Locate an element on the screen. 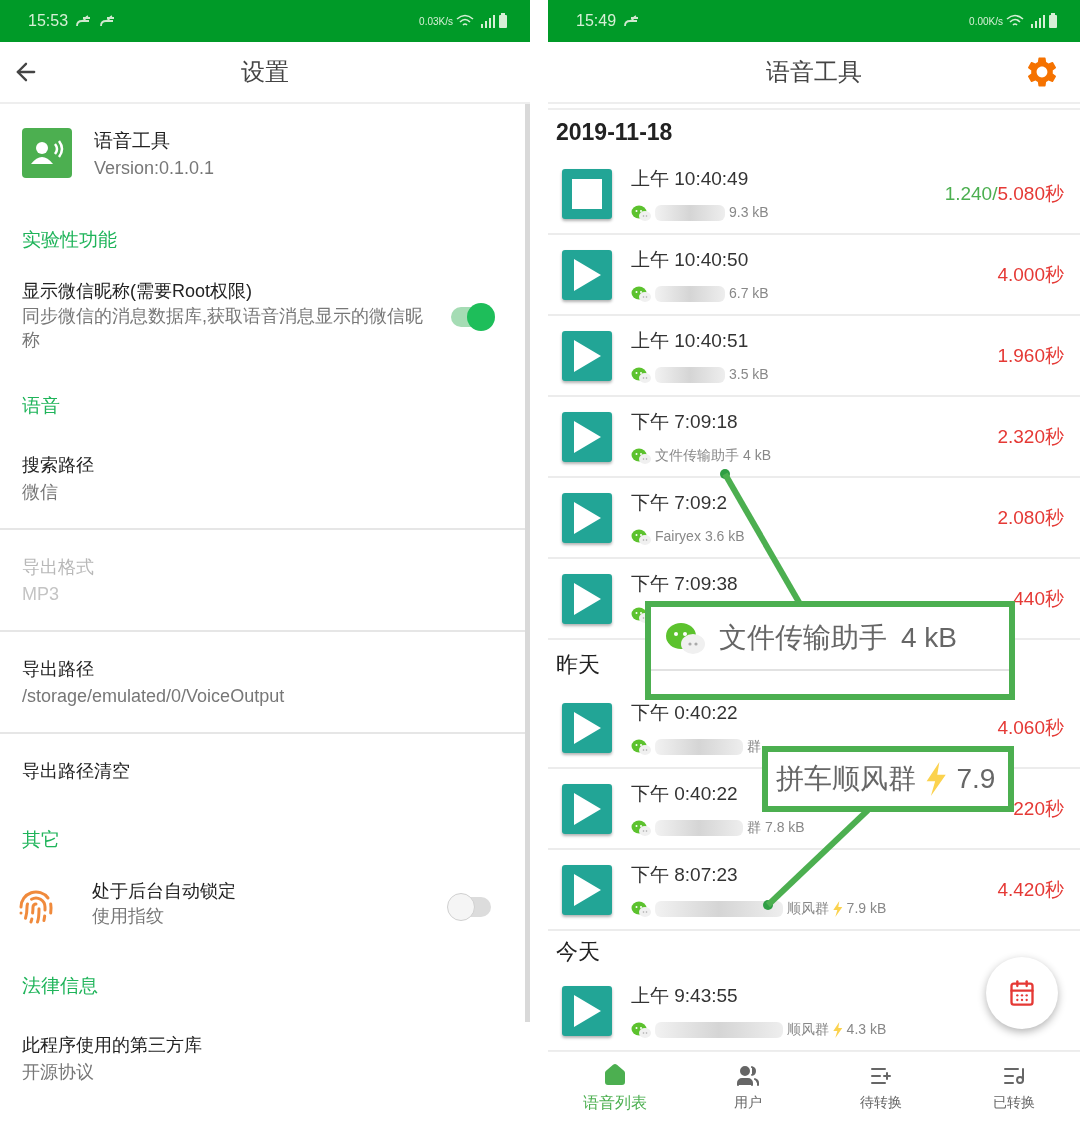 This screenshot has width=1080, height=1125. file-size: 7.8 kB is located at coordinates (785, 827).